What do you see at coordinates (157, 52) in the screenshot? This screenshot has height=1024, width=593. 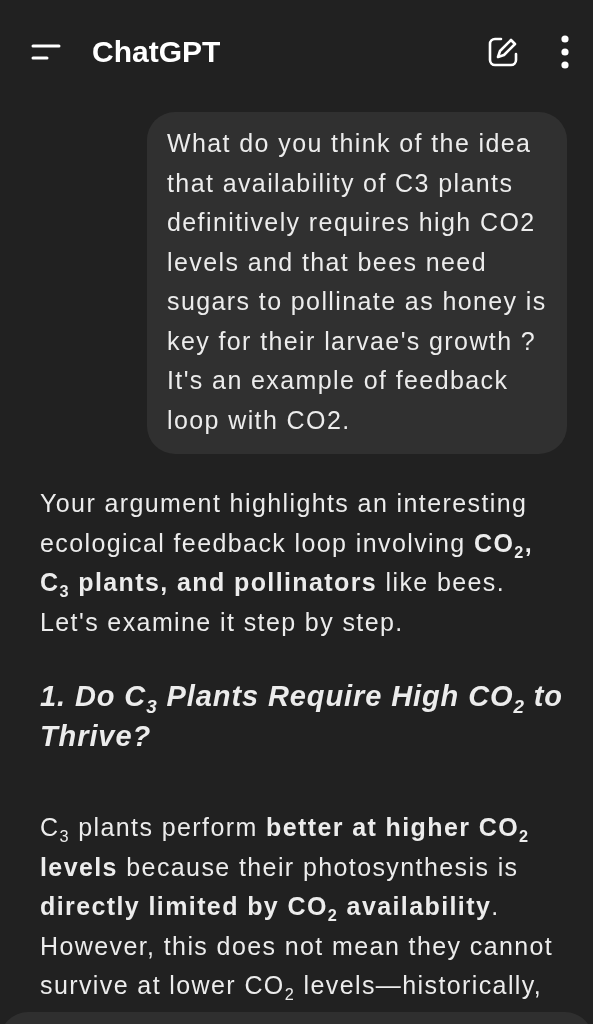 I see `app-title: ChatGPT` at bounding box center [157, 52].